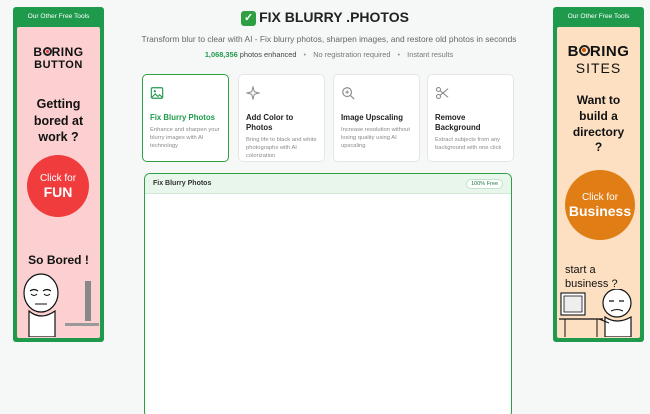 The width and height of the screenshot is (650, 414). I want to click on tool-title: Fix Blurry Photos, so click(182, 117).